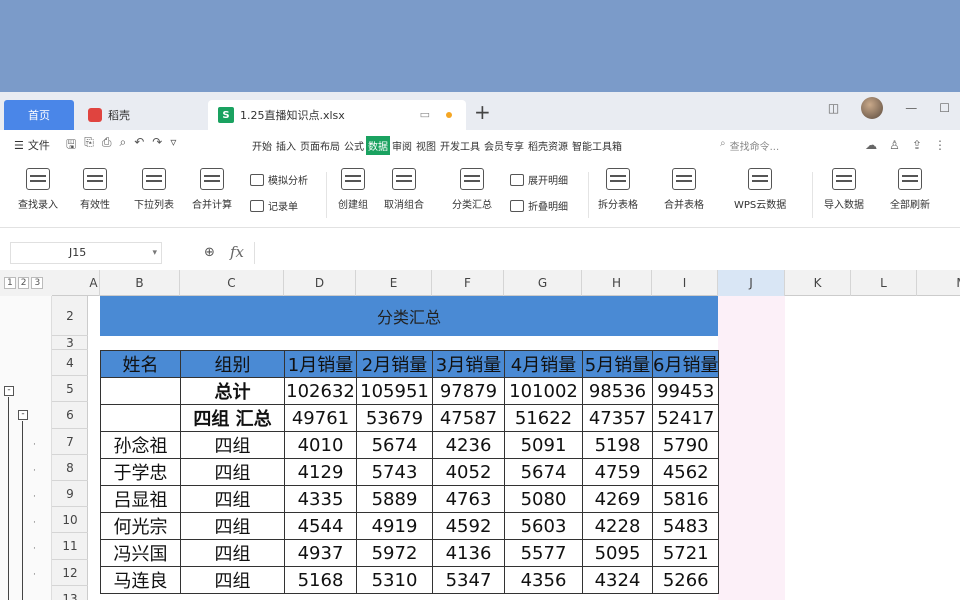  Describe the element at coordinates (685, 418) in the screenshot. I see `table-cell: 52417` at that location.